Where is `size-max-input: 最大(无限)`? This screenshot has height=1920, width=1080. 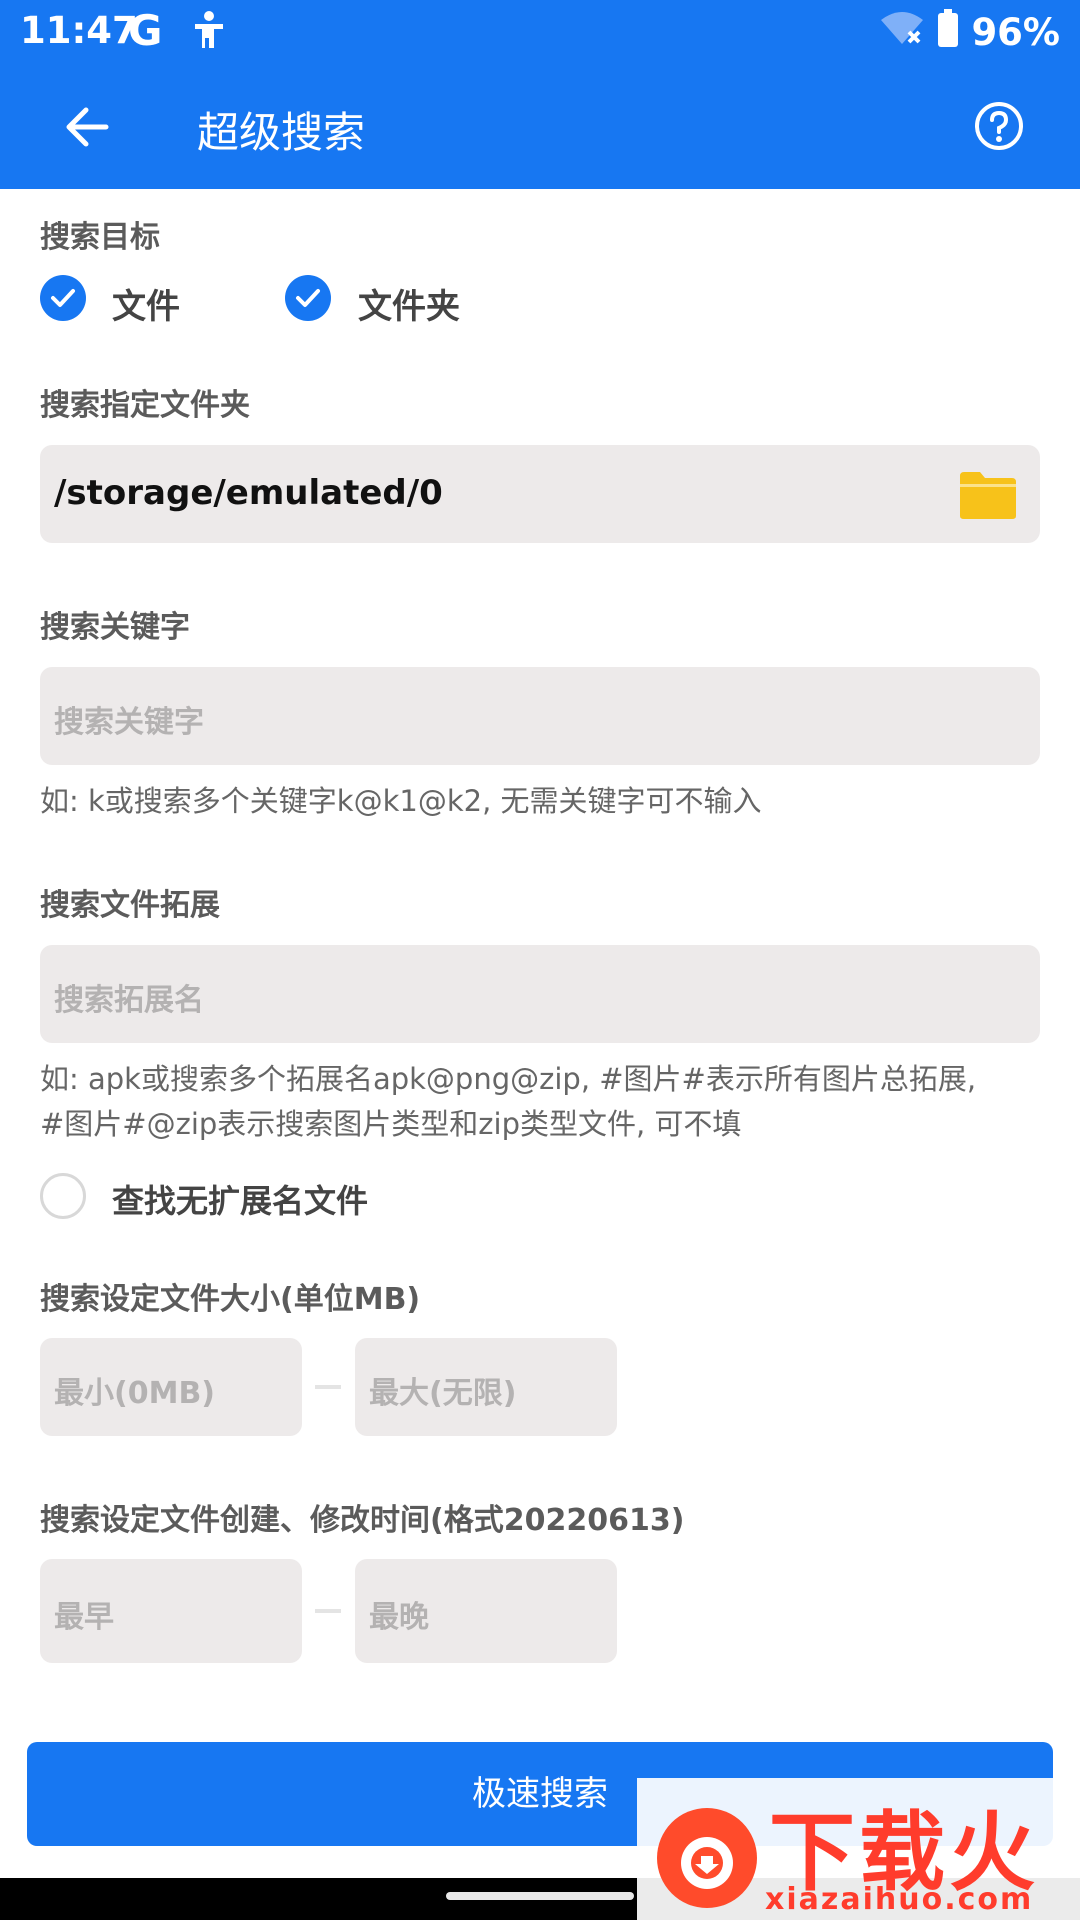
size-max-input: 最大(无限) is located at coordinates (486, 1387).